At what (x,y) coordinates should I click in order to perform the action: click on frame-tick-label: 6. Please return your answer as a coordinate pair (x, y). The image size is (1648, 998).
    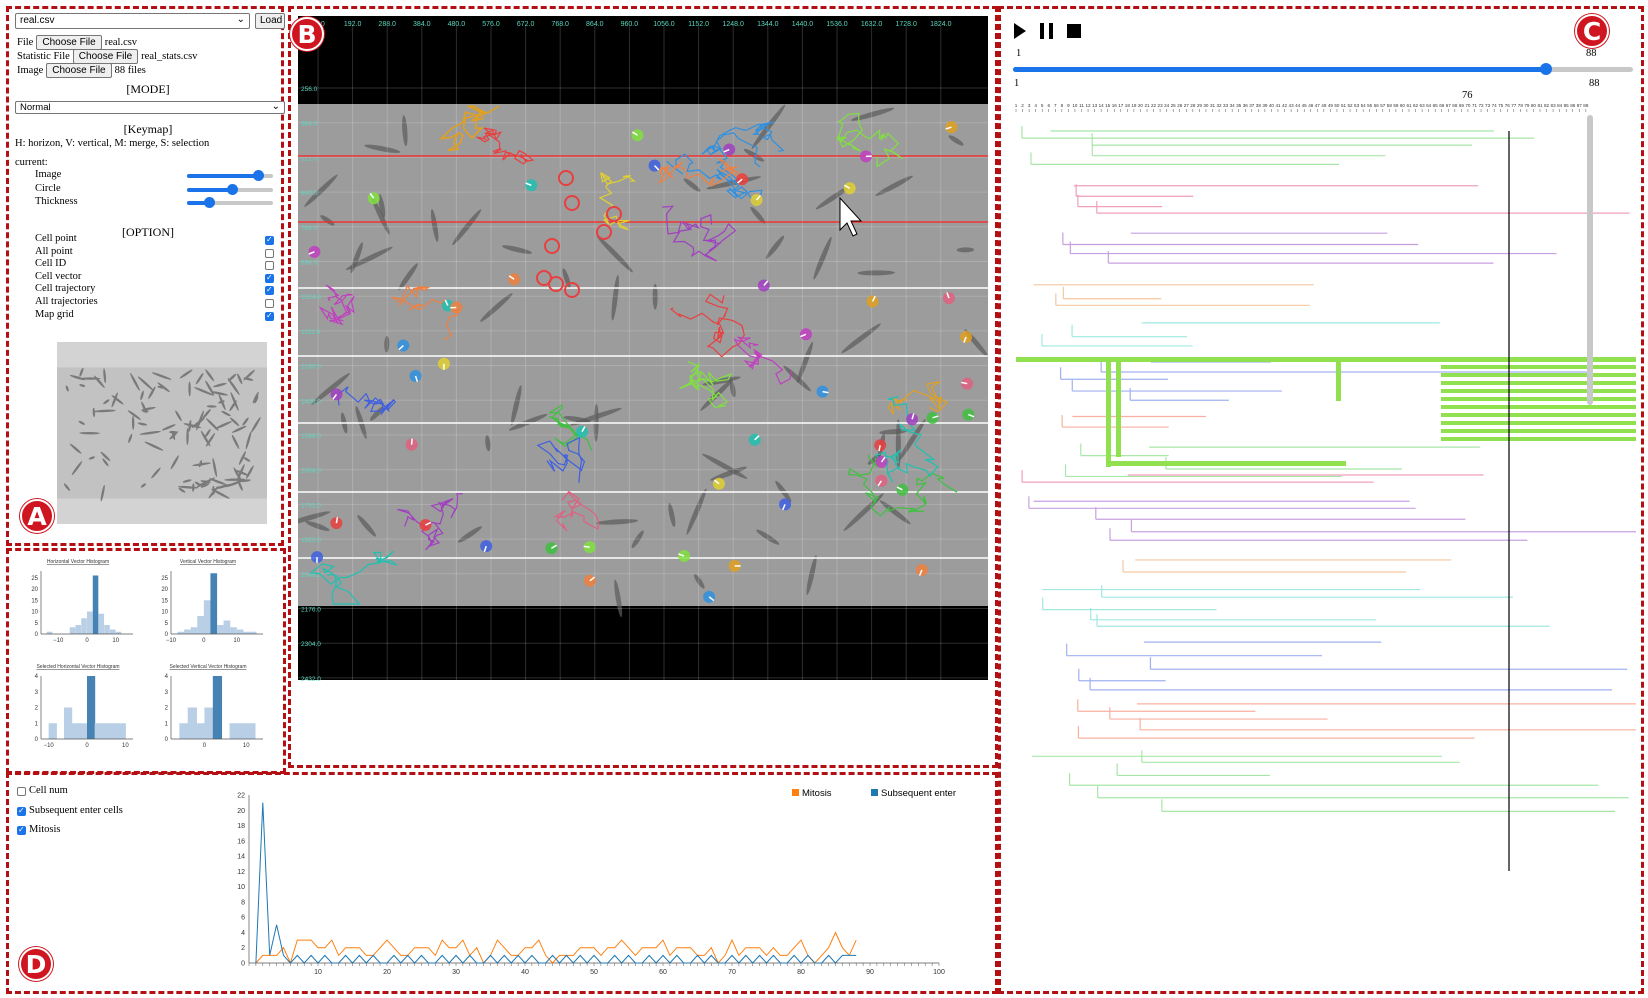
    Looking at the image, I should click on (1048, 105).